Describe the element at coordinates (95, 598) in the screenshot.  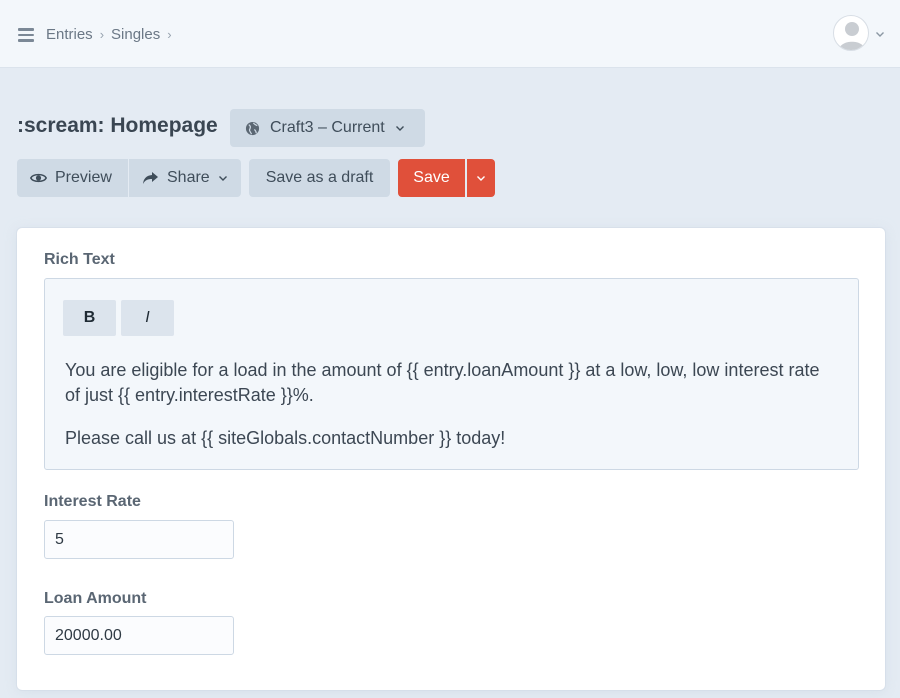
I see `loan-amount-label: Loan Amount` at that location.